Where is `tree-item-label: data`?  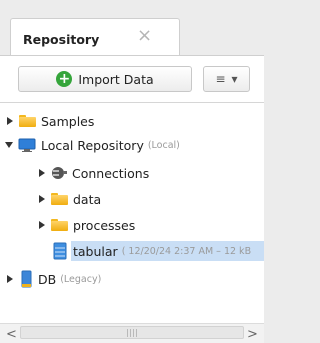
tree-item-label: data is located at coordinates (87, 199).